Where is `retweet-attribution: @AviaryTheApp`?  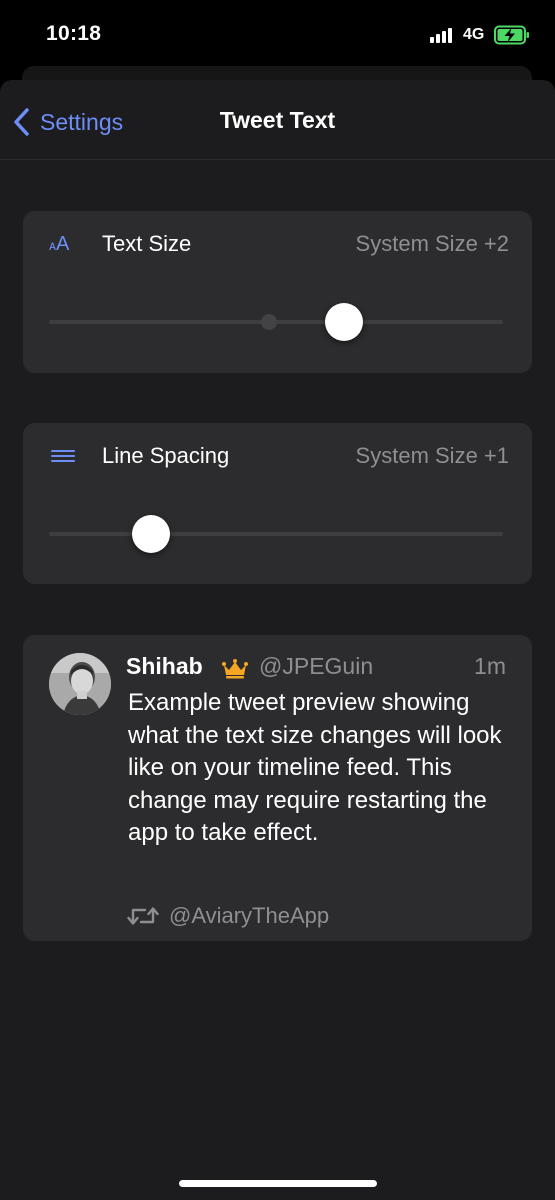 retweet-attribution: @AviaryTheApp is located at coordinates (228, 916).